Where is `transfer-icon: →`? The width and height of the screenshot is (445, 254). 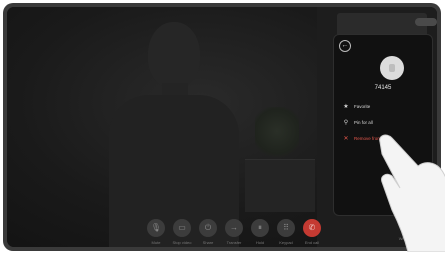 transfer-icon: → is located at coordinates (234, 228).